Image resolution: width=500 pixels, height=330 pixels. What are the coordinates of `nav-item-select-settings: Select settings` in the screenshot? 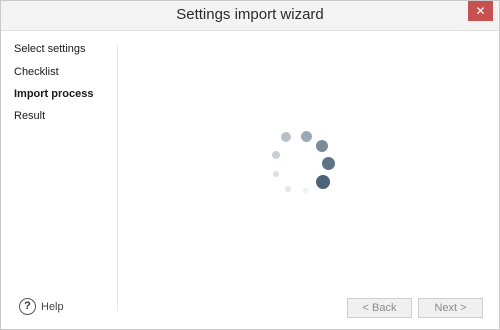 It's located at (50, 49).